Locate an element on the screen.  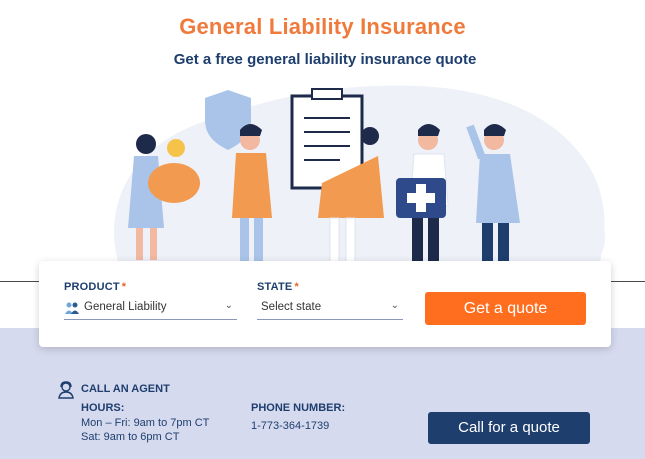
hours-label: HOURS: is located at coordinates (103, 408).